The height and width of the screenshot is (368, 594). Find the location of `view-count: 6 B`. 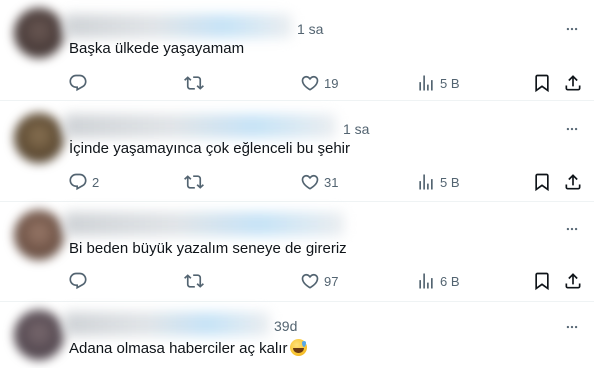

view-count: 6 B is located at coordinates (450, 281).